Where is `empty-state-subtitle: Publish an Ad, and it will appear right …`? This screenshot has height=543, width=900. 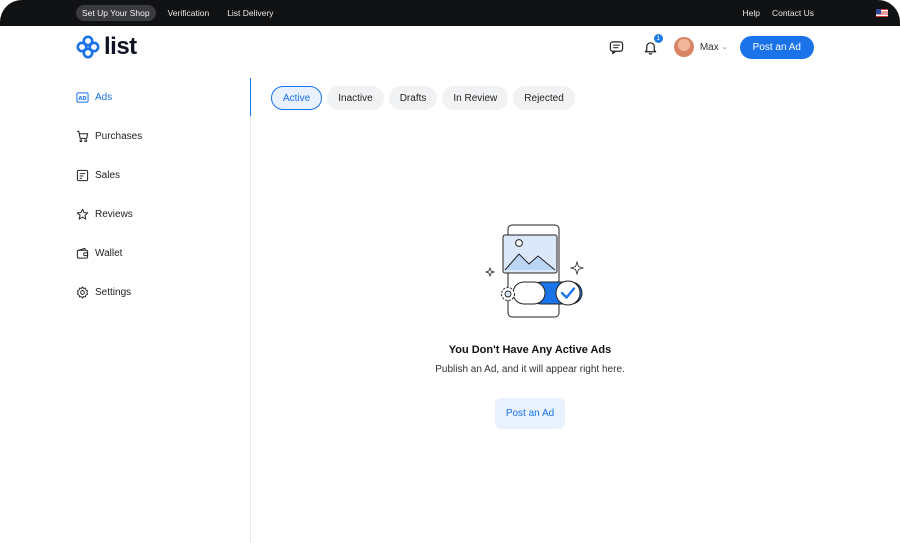
empty-state-subtitle: Publish an Ad, and it will appear right … is located at coordinates (530, 369).